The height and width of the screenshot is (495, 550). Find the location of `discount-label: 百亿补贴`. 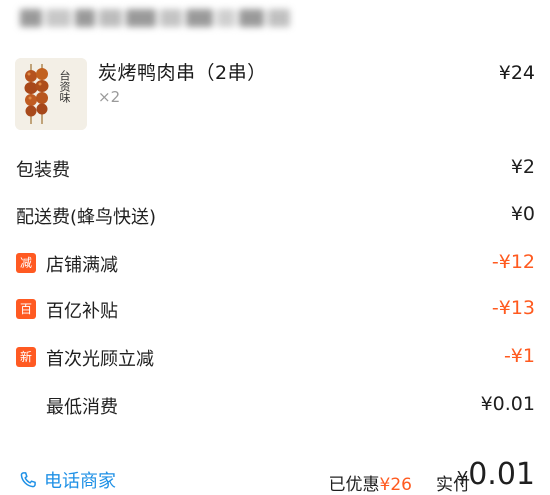

discount-label: 百亿补贴 is located at coordinates (82, 311).